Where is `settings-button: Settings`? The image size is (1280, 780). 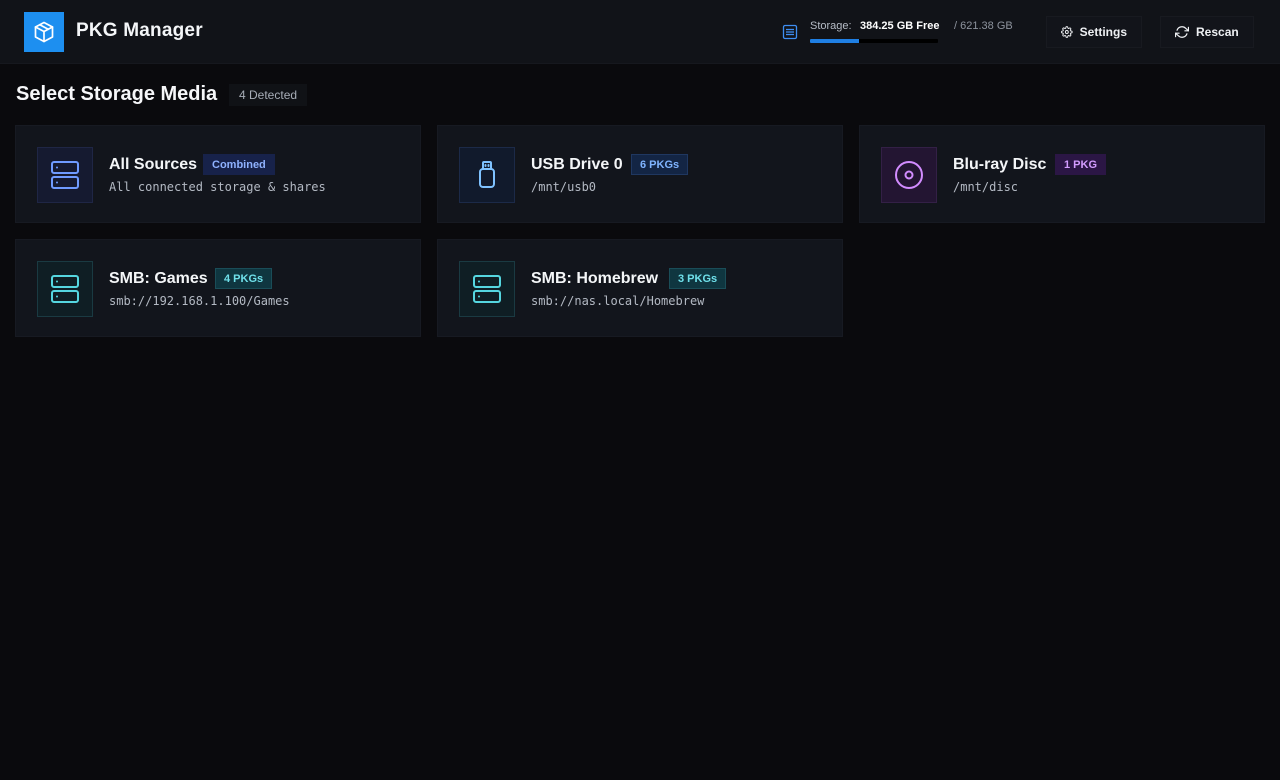
settings-button: Settings is located at coordinates (1094, 32).